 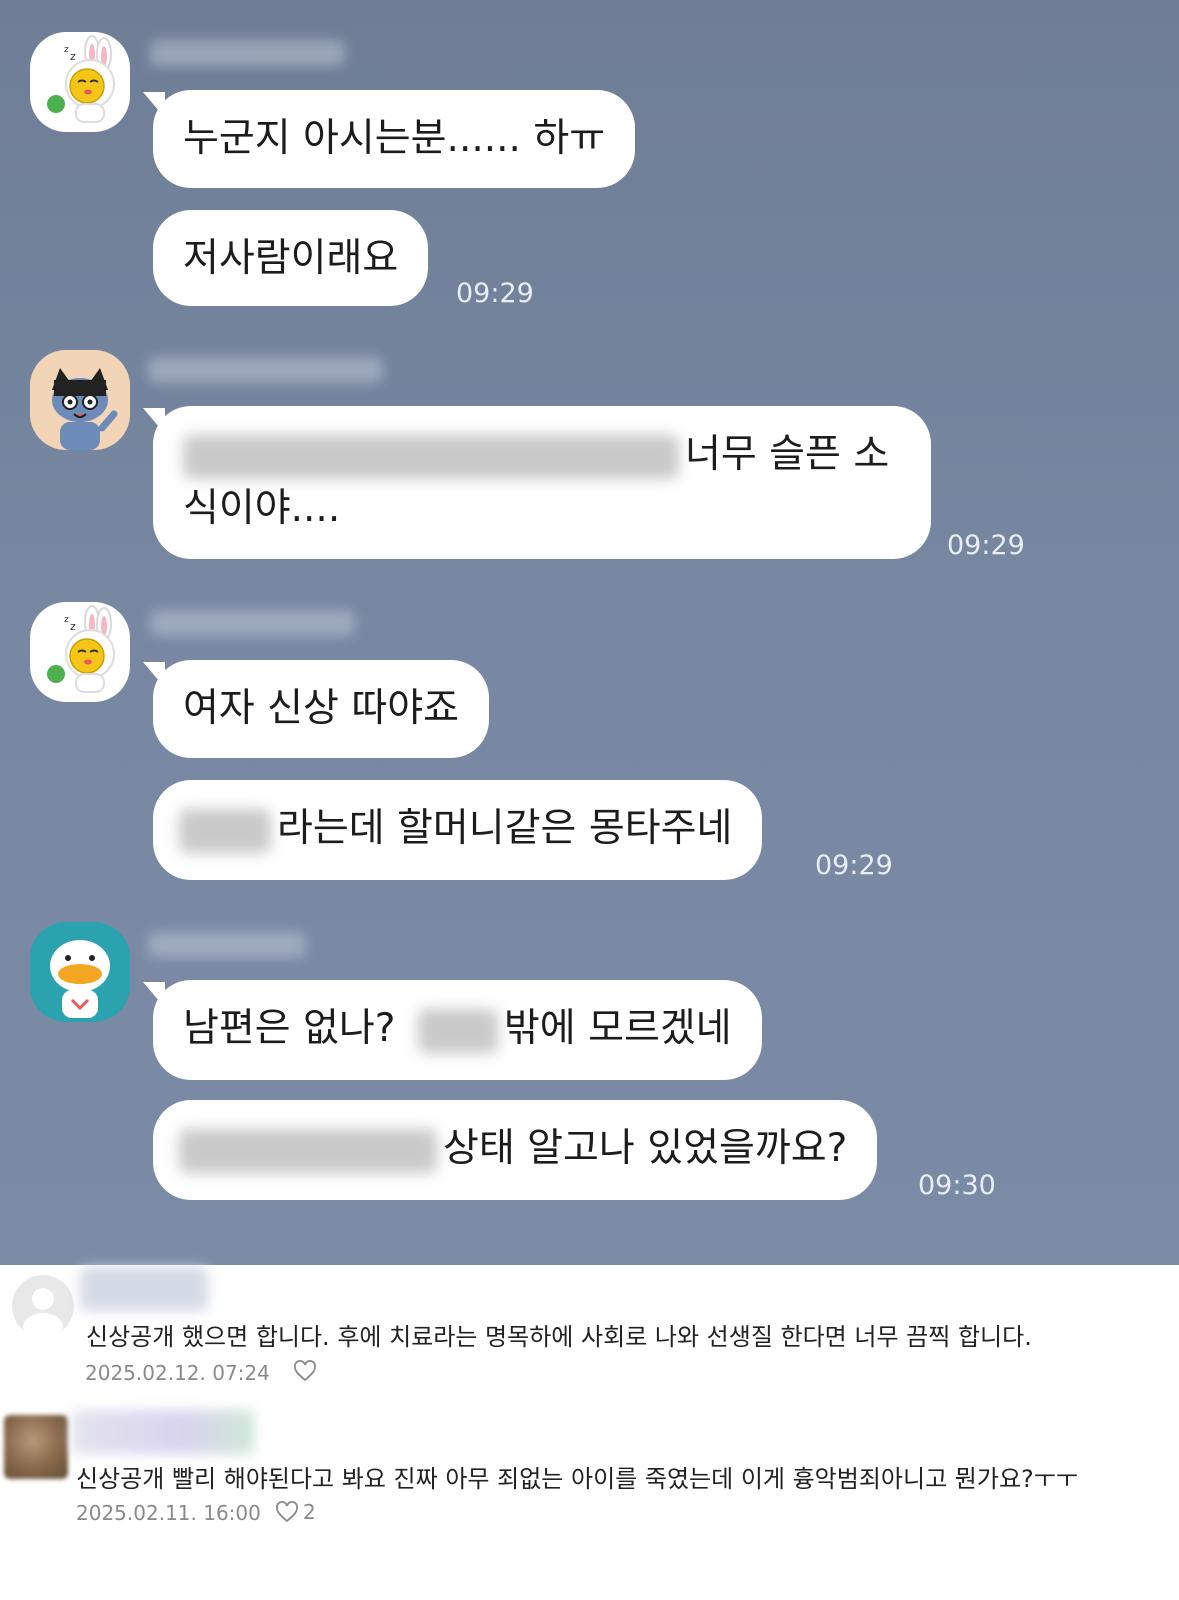 I want to click on message-time: 09:30, so click(x=957, y=1185).